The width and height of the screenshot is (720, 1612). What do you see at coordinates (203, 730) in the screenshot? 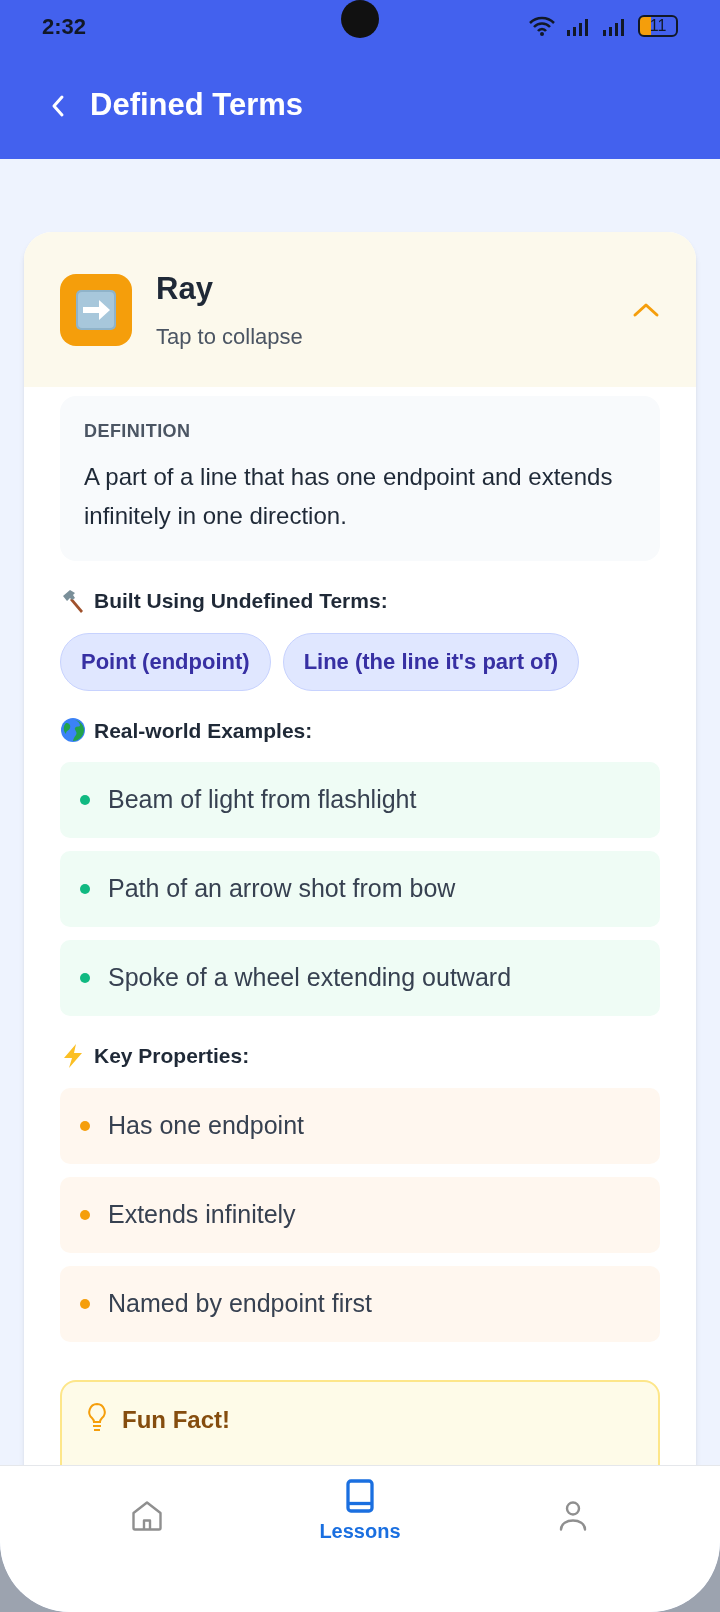
I see `section-heading: Real-world Examples:` at bounding box center [203, 730].